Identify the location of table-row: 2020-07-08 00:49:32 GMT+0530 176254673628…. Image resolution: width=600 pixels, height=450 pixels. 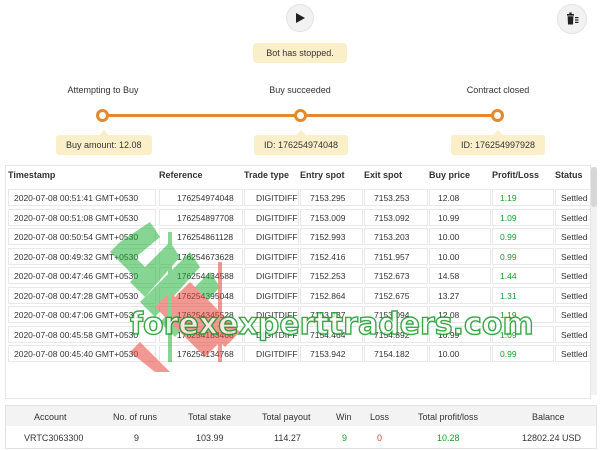
(298, 257).